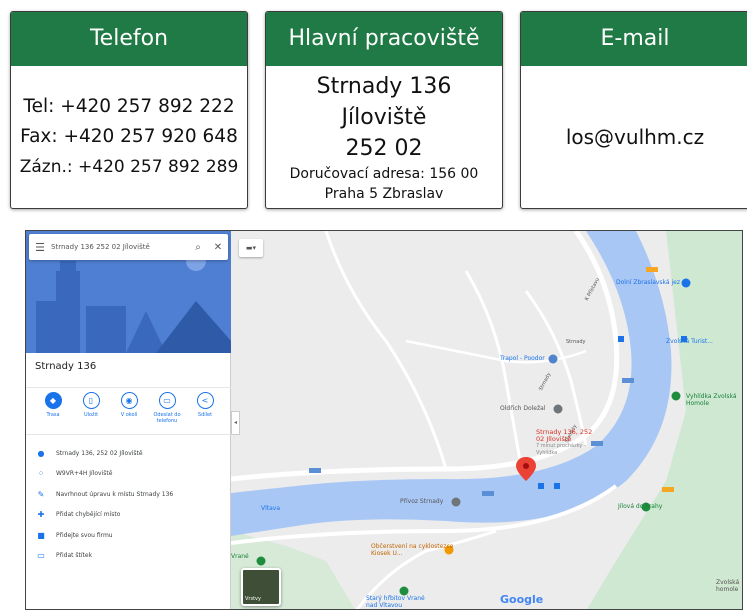 This screenshot has width=747, height=610. I want to click on map-label-prevoz: Přívoz Strnady, so click(421, 501).